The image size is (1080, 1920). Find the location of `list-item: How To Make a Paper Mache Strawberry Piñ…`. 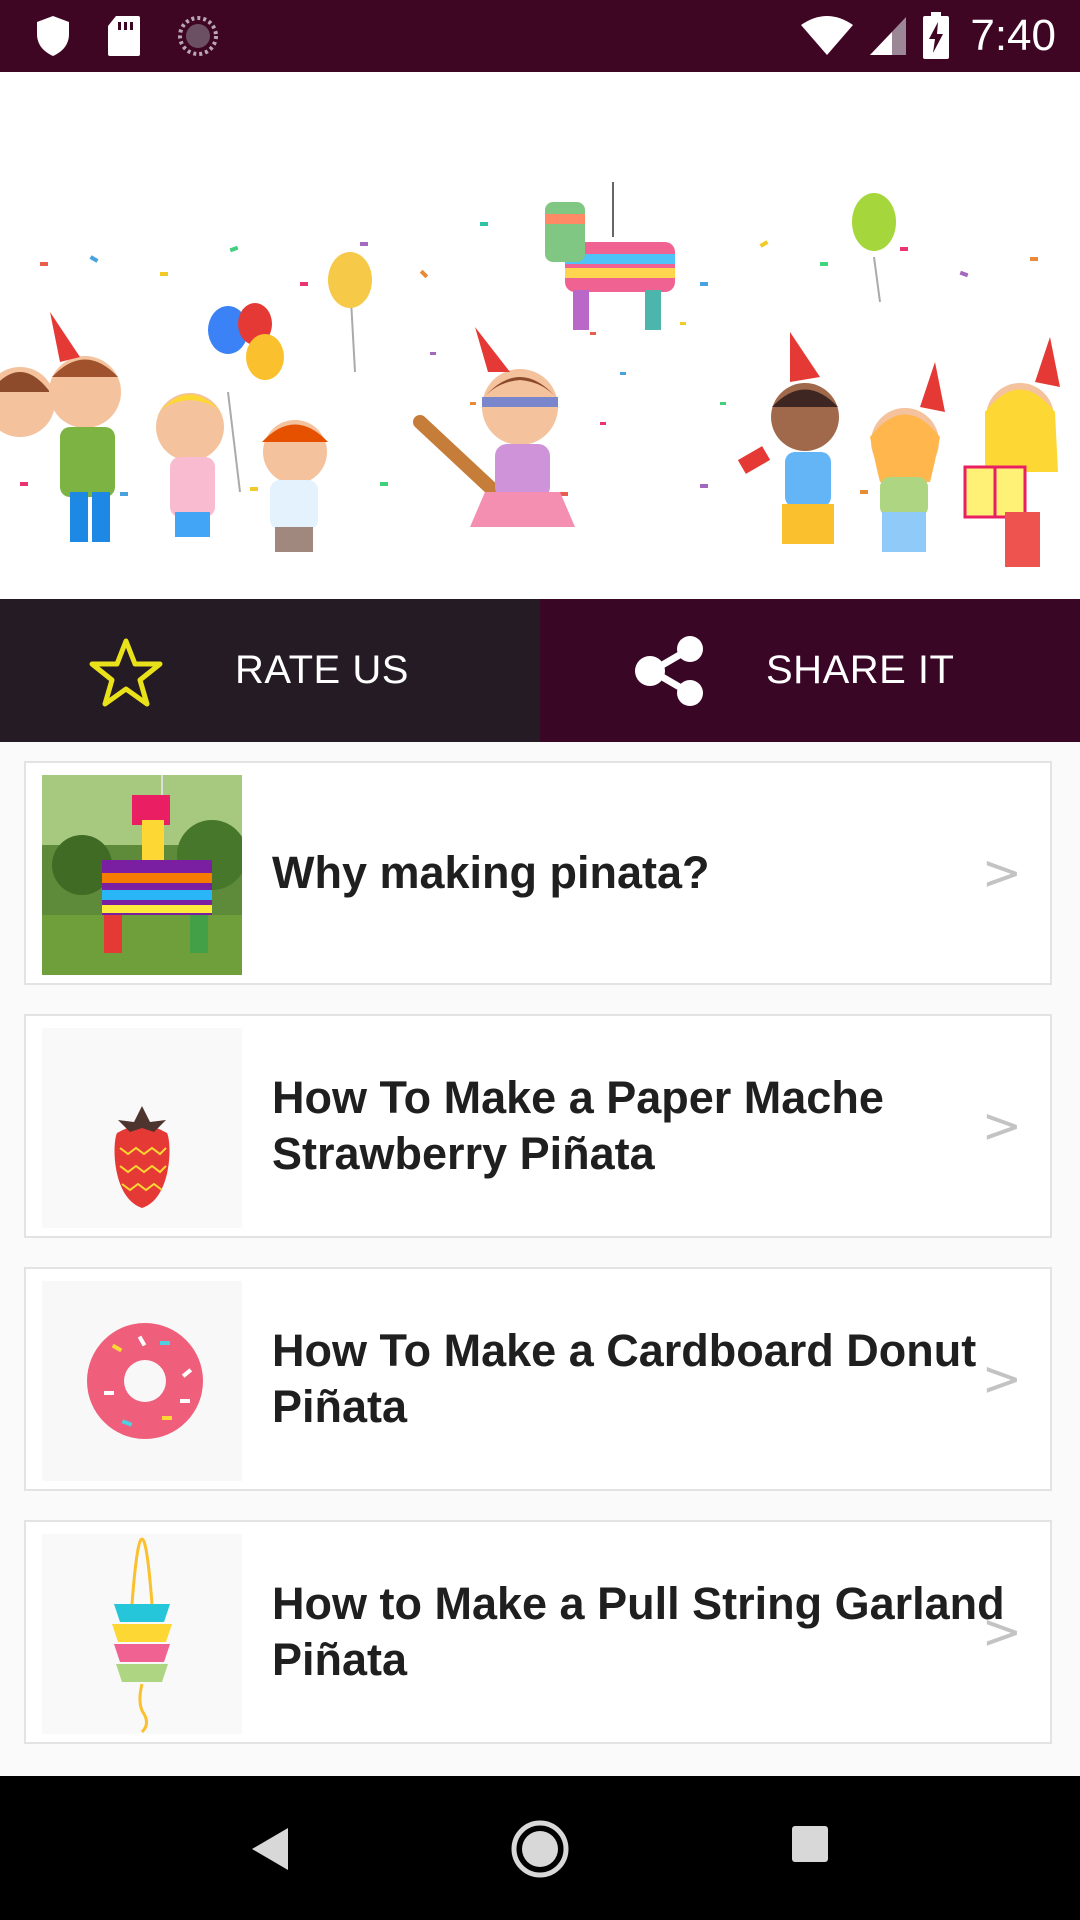

list-item: How To Make a Paper Mache Strawberry Piñ… is located at coordinates (538, 1126).